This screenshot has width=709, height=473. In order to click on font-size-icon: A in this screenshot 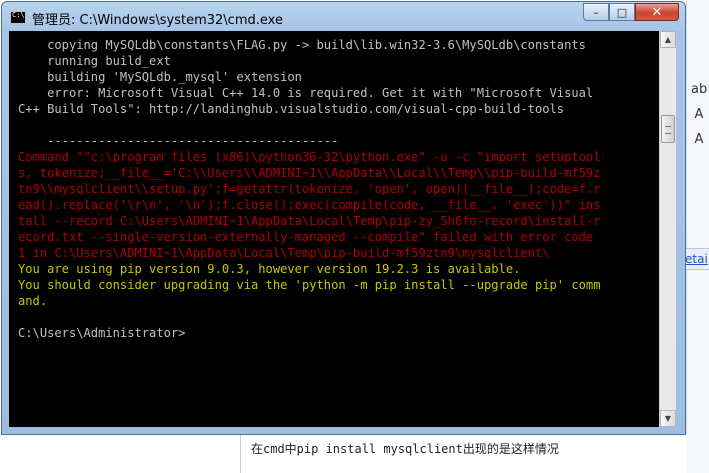, I will do `click(699, 140)`.